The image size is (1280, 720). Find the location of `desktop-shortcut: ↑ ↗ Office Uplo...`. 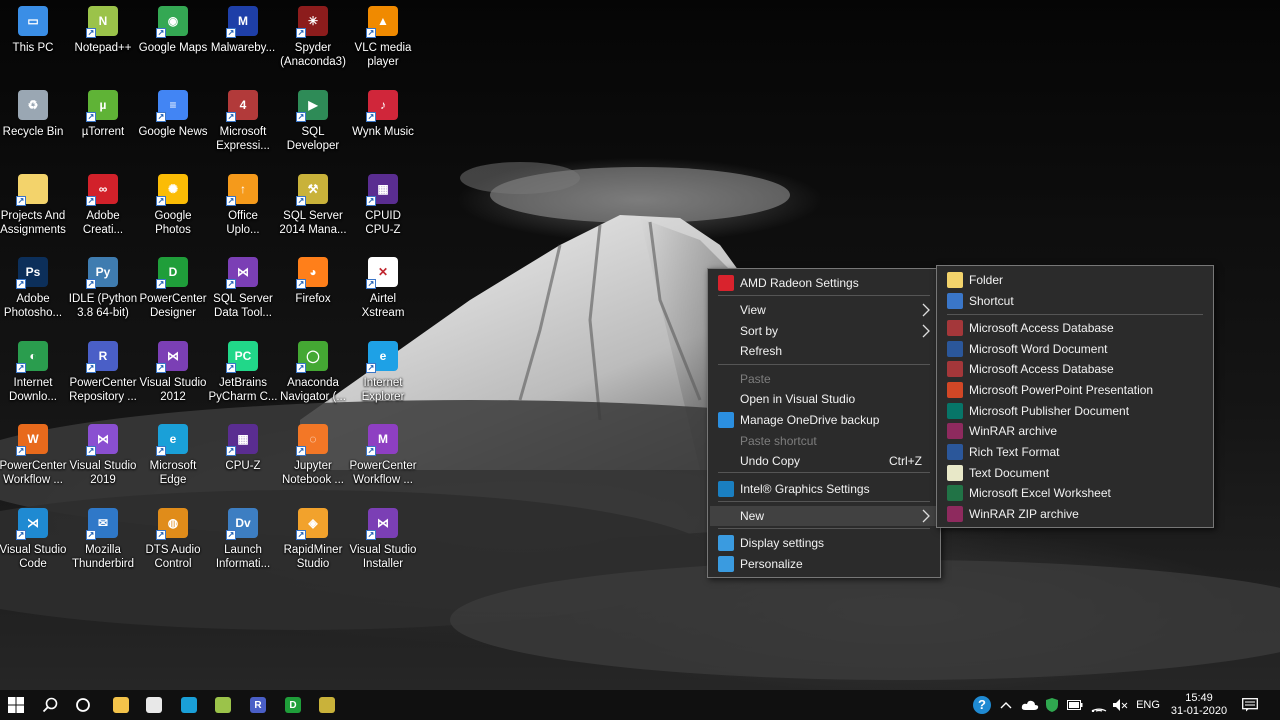

desktop-shortcut: ↑ ↗ Office Uplo... is located at coordinates (243, 208).